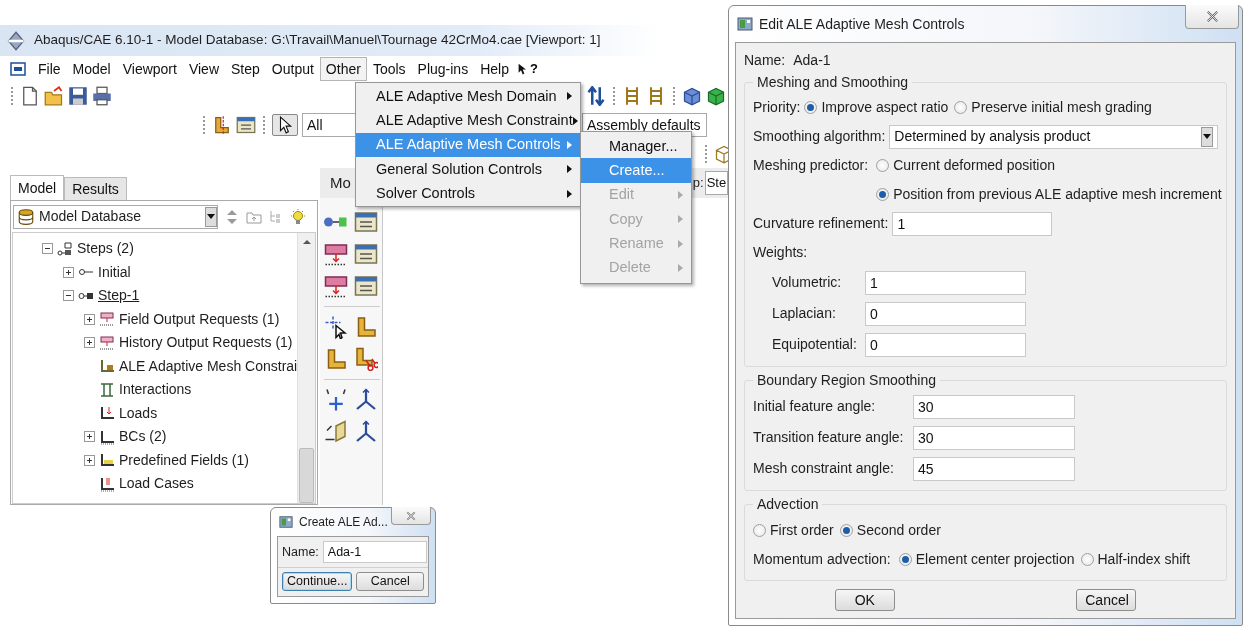 The image size is (1245, 626). I want to click on menu-item: General Solution Controls, so click(468, 169).